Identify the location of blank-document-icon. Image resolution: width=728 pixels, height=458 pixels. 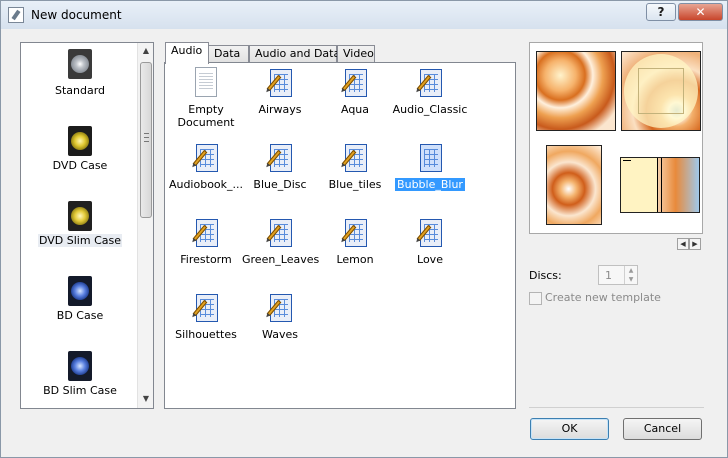
(206, 82).